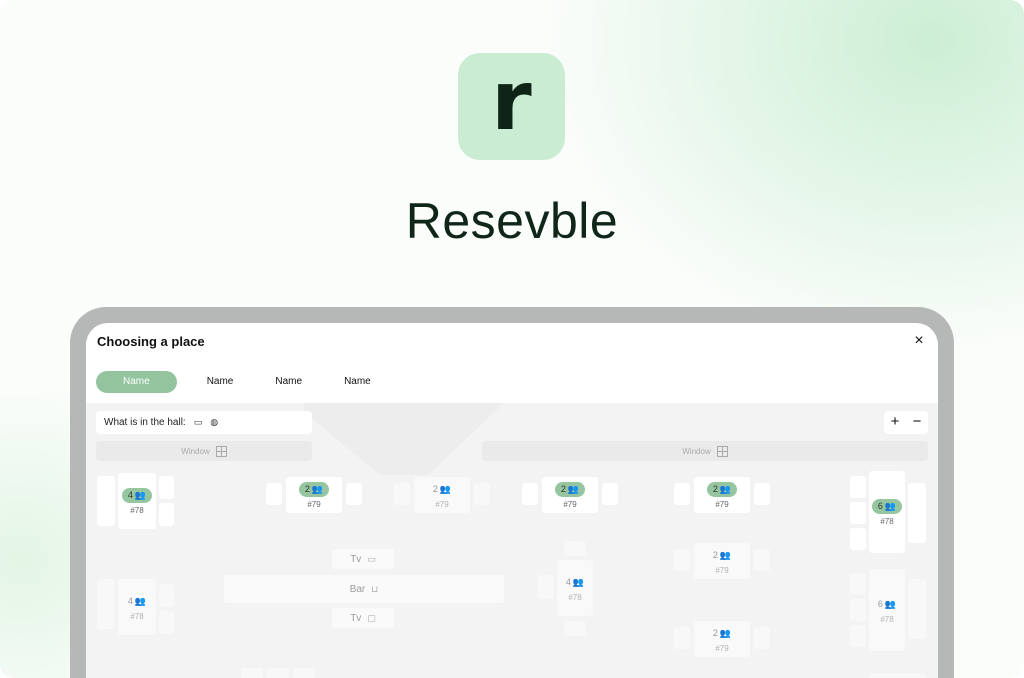  I want to click on zone-bar: Bar ⊔, so click(364, 589).